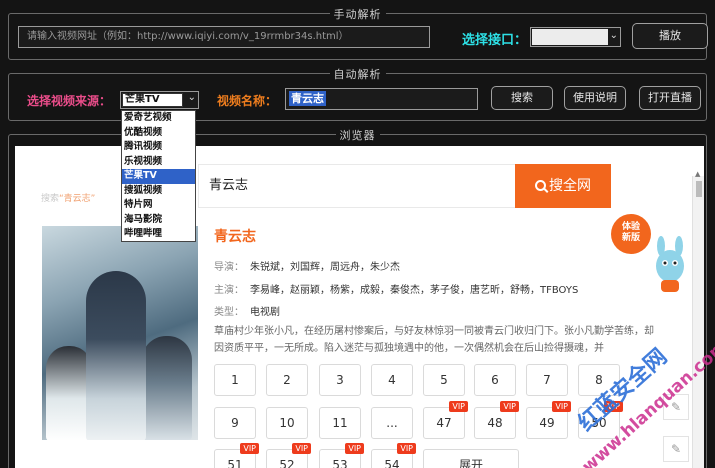 This screenshot has height=468, width=715. I want to click on episode-button: 8, so click(599, 380).